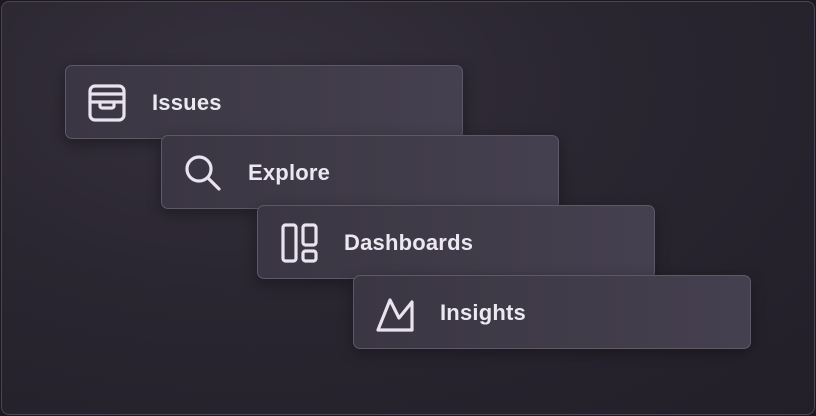 This screenshot has height=416, width=816. What do you see at coordinates (187, 102) in the screenshot?
I see `nav-item-label: Issues` at bounding box center [187, 102].